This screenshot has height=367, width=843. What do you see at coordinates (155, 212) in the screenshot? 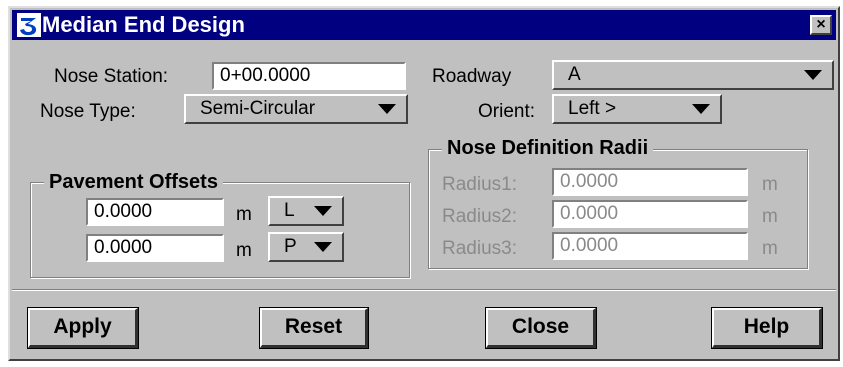
I see `pavement-offset-1-input: 0.0000` at bounding box center [155, 212].